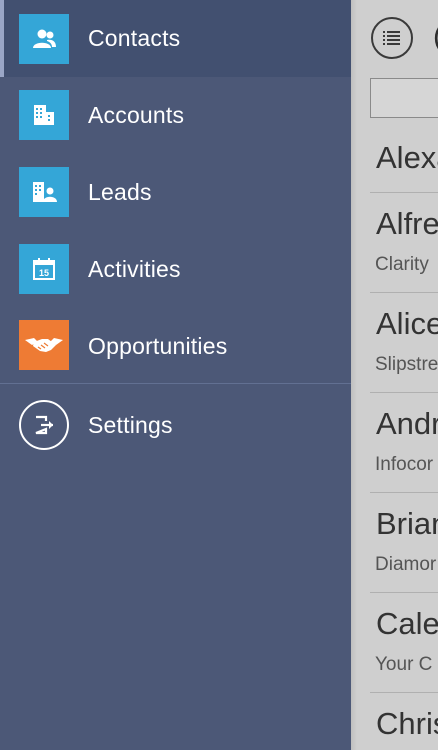 The width and height of the screenshot is (438, 750). I want to click on sidebar-item-contacts: Contacts, so click(175, 38).